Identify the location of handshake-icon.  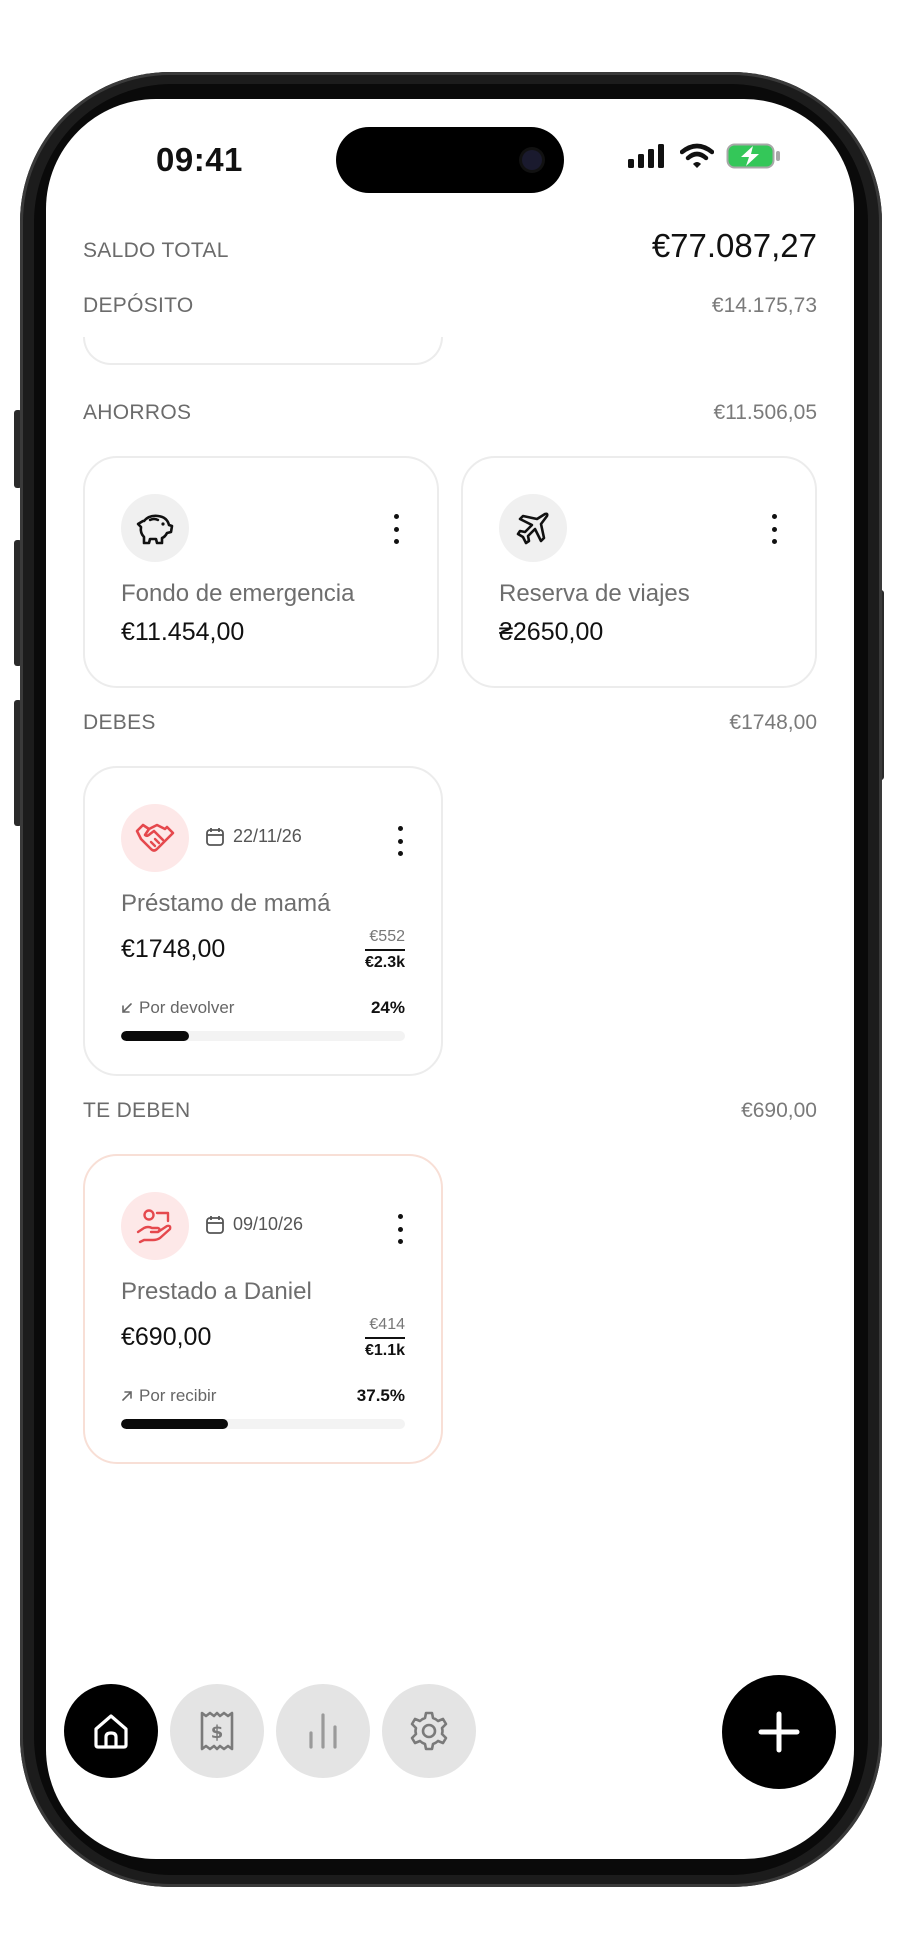
(155, 838).